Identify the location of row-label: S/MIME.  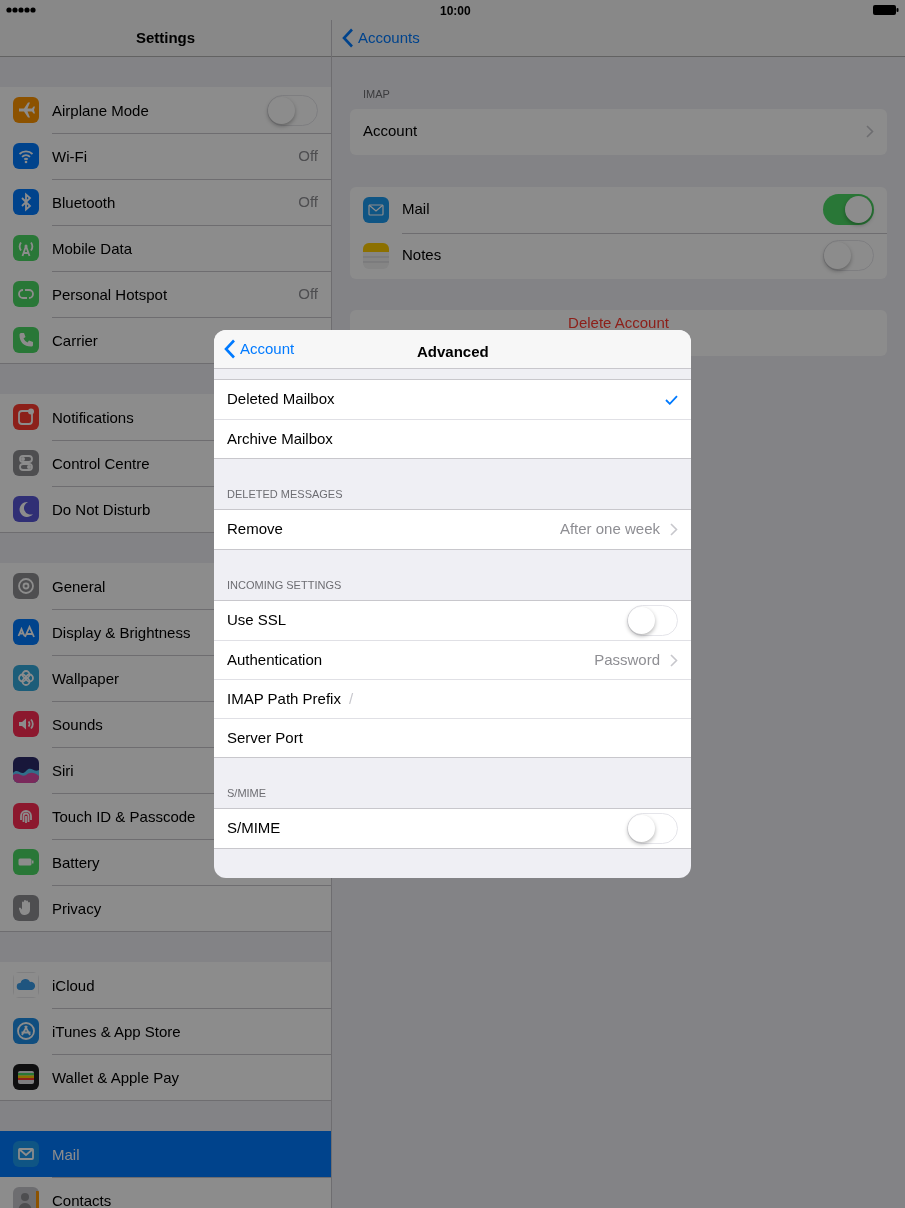
(254, 828).